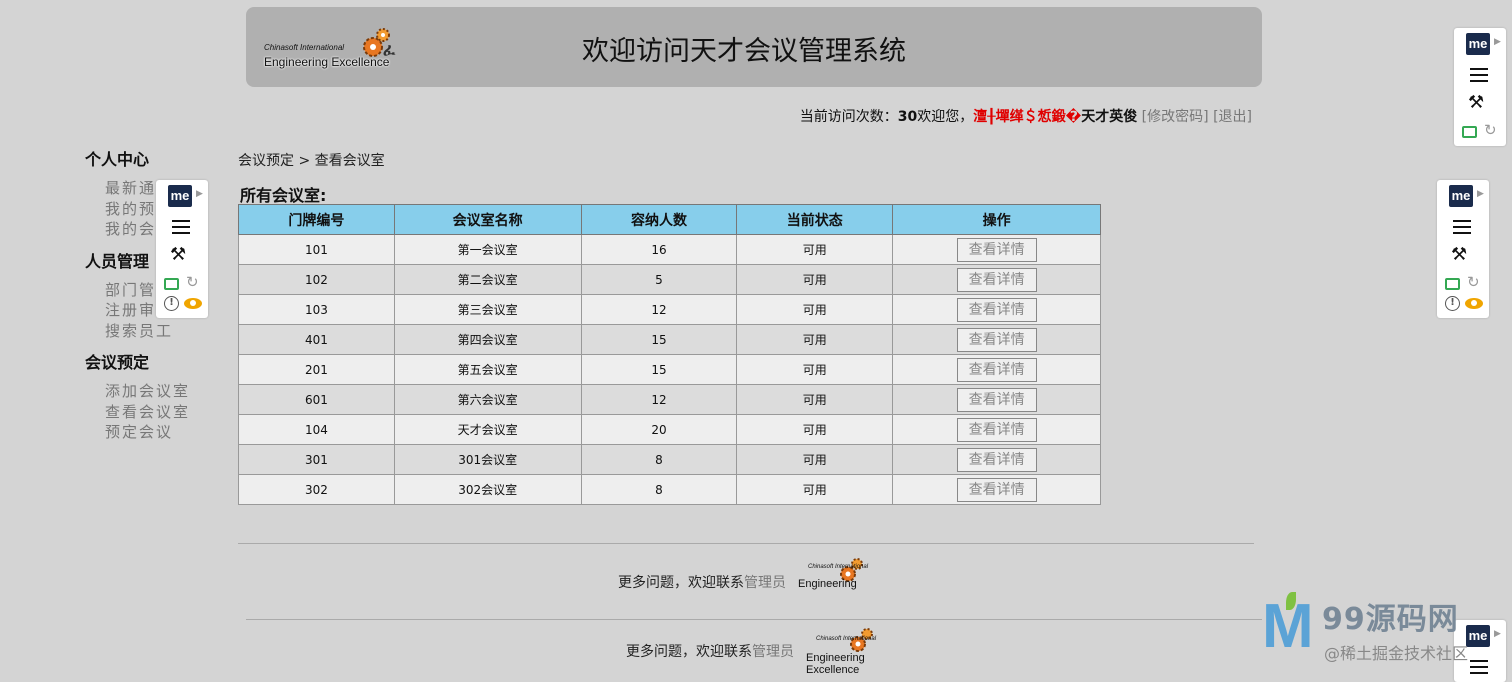 The height and width of the screenshot is (682, 1512). What do you see at coordinates (996, 219) in the screenshot?
I see `column-header-actions: 操作` at bounding box center [996, 219].